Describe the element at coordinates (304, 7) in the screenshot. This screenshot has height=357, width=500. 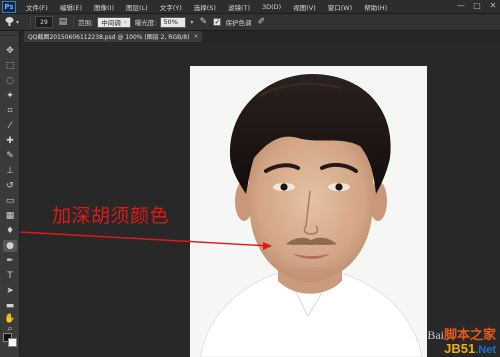
I see `menu-view: 视图(V)` at that location.